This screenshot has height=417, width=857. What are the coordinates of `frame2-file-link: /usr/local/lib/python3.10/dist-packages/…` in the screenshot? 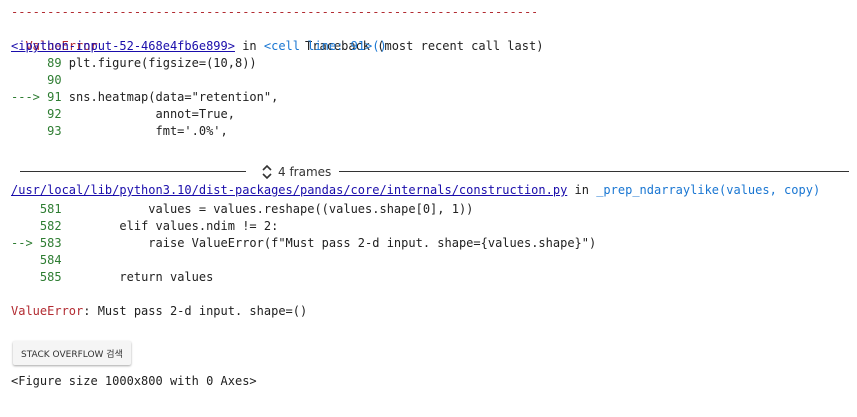 It's located at (289, 190).